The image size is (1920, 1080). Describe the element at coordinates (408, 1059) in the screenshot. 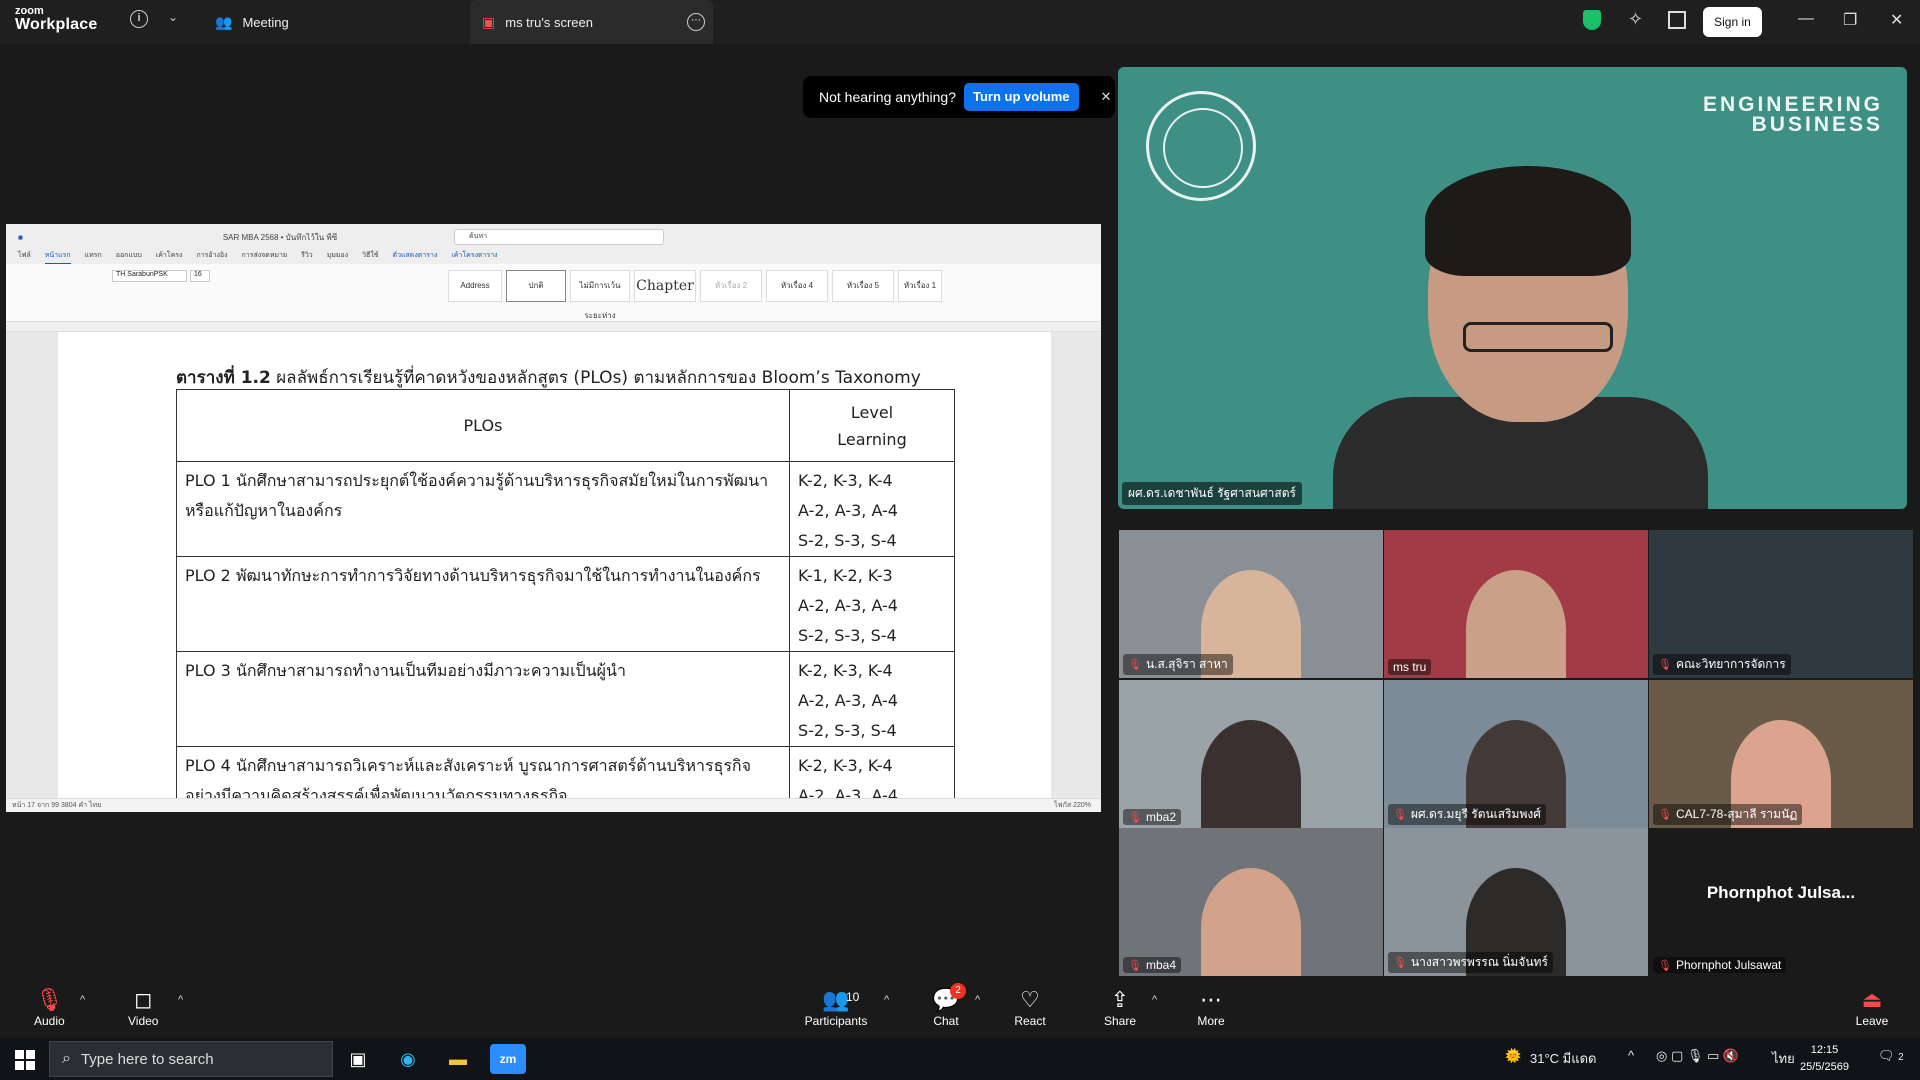

I see `edge-icon: ◉` at that location.